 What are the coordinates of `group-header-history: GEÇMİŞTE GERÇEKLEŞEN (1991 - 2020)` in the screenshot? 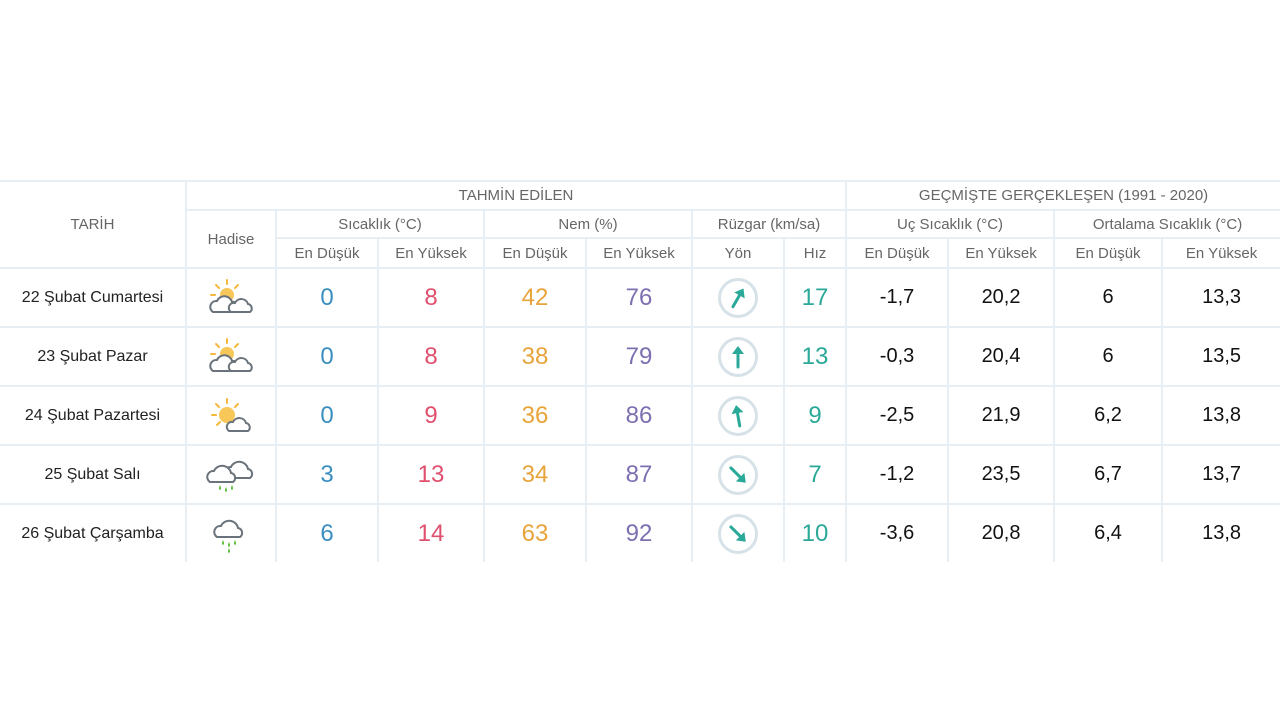 It's located at (1062, 195).